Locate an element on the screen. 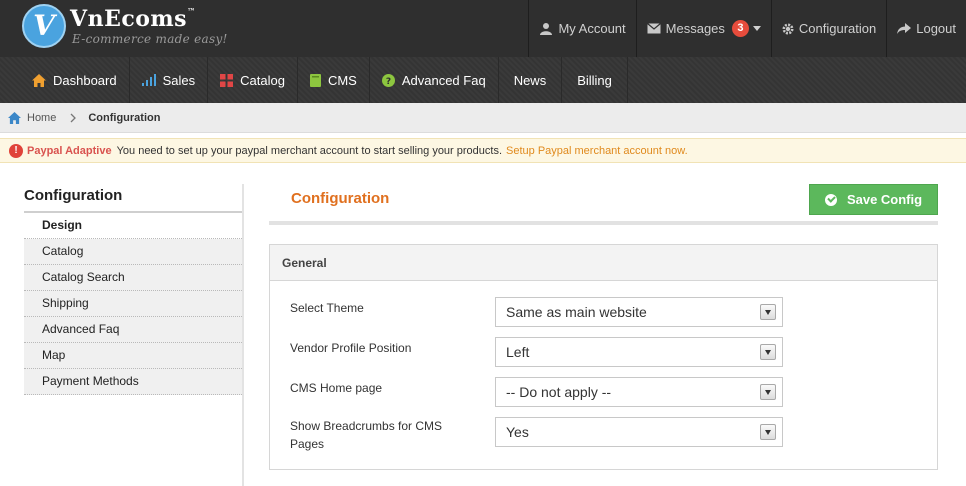 This screenshot has width=966, height=486. messages-link: Messages 3 is located at coordinates (703, 28).